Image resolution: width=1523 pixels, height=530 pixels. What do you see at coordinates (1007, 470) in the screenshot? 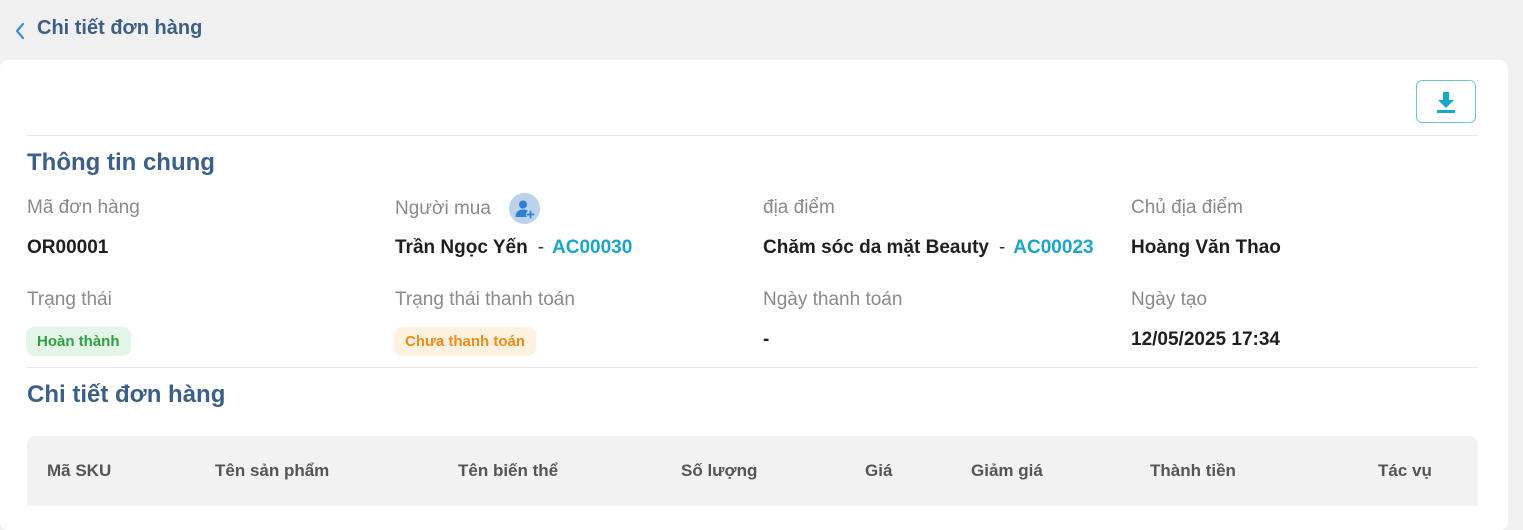
I see `column-header-discount: Giảm giá` at bounding box center [1007, 470].